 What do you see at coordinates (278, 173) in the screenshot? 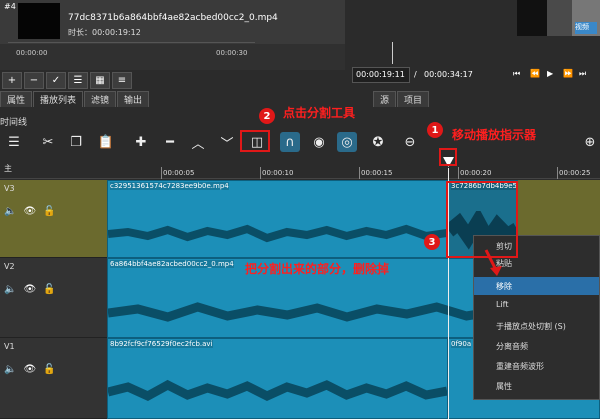
I see `ruler-time: 00:00:10` at bounding box center [278, 173].